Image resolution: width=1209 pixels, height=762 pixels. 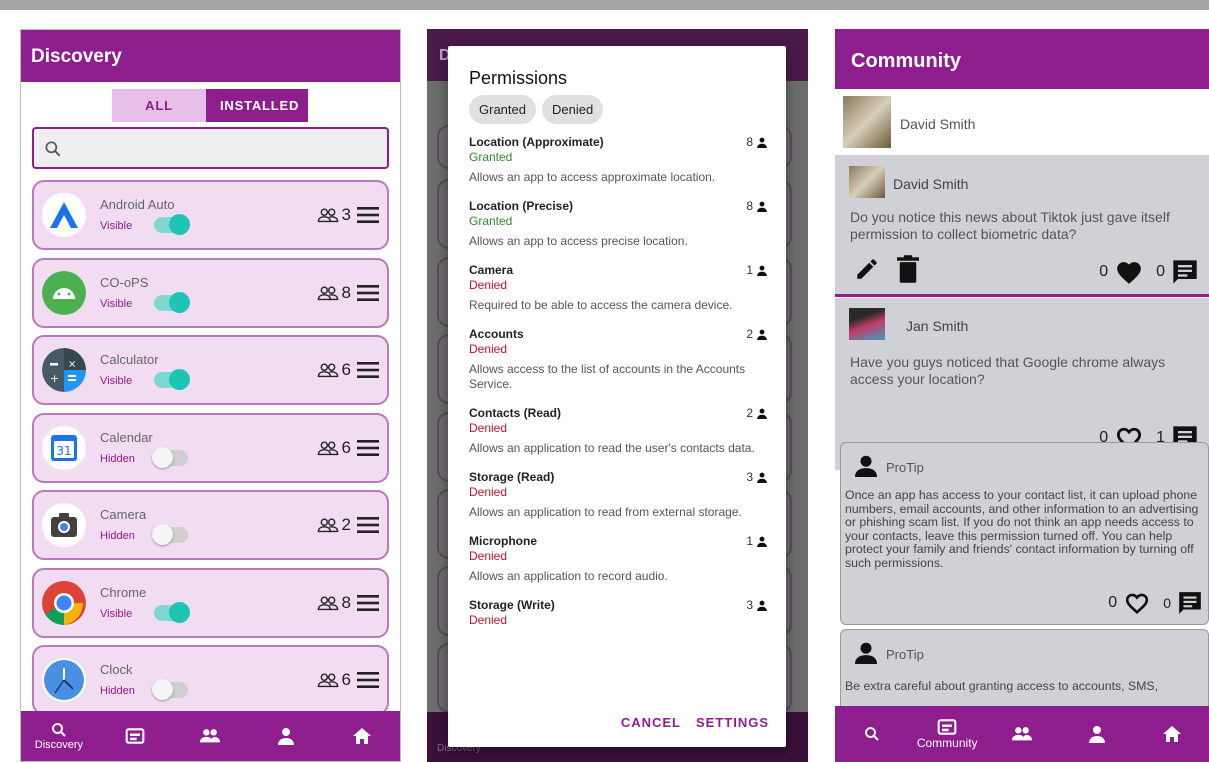 I want to click on settings-button: SETTINGS, so click(x=732, y=722).